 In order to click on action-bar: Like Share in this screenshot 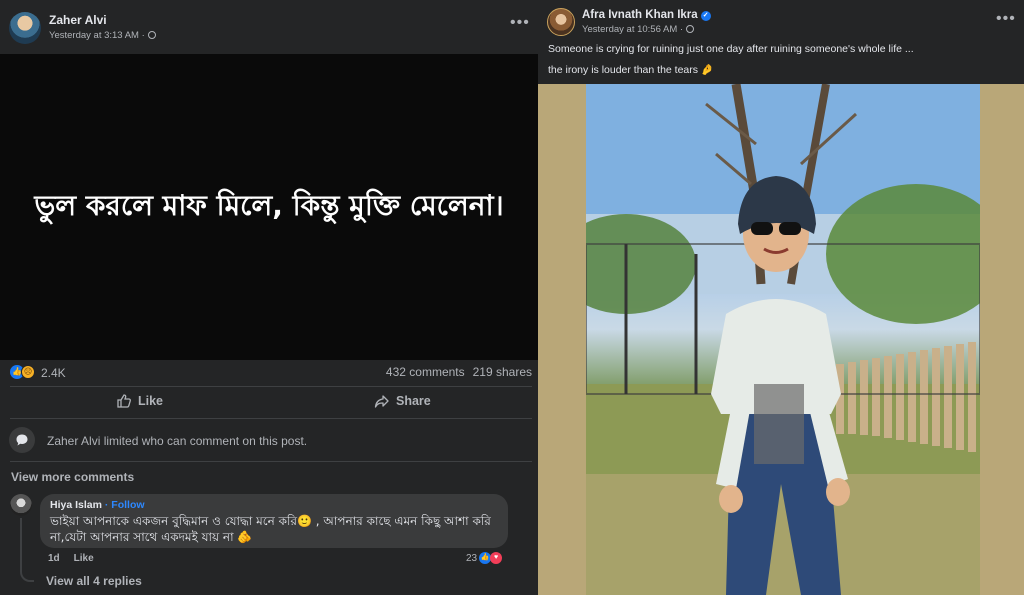, I will do `click(269, 403)`.